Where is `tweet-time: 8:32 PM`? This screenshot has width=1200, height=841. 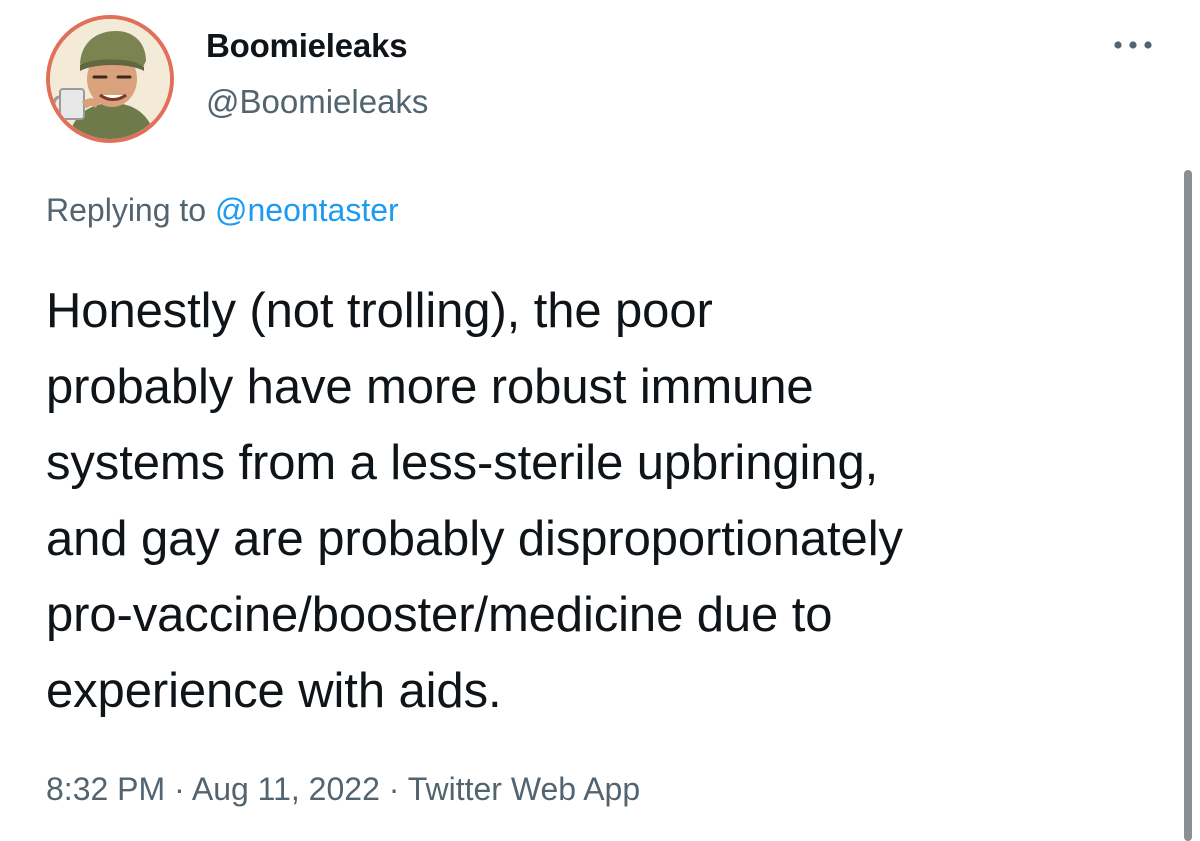
tweet-time: 8:32 PM is located at coordinates (105, 789).